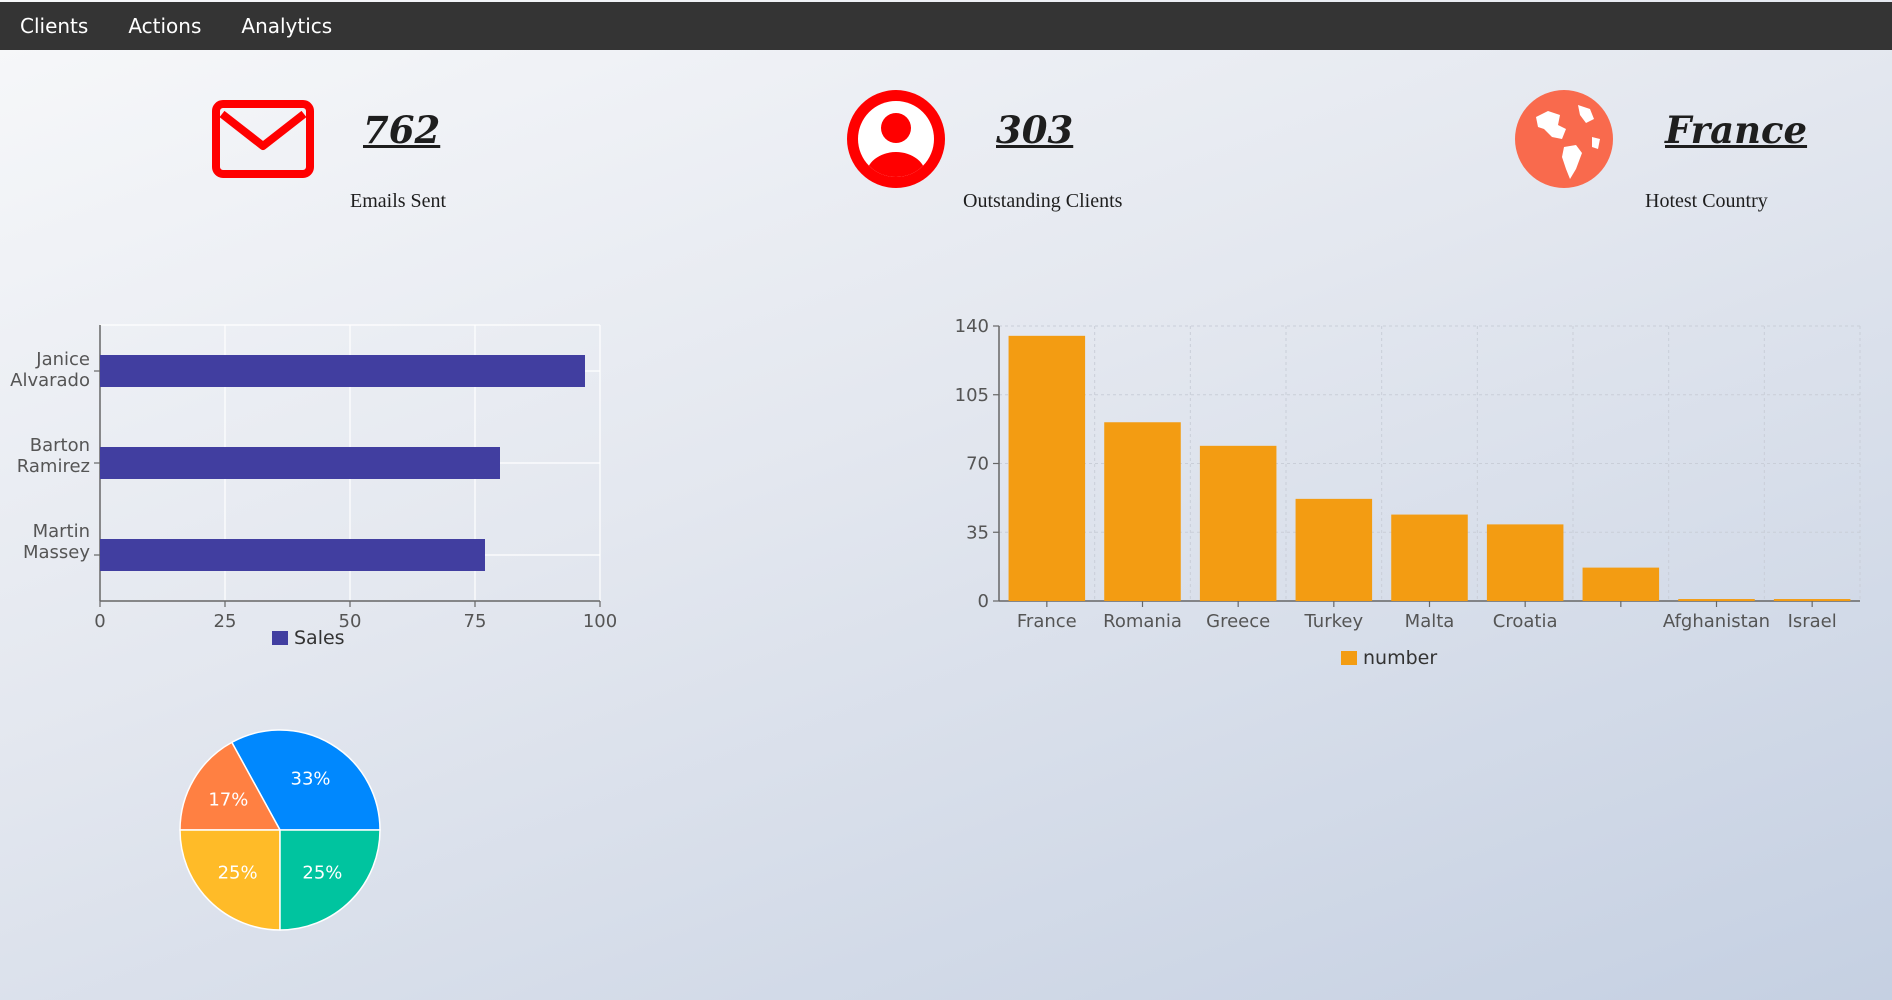 This screenshot has height=1000, width=1892. Describe the element at coordinates (1429, 468) in the screenshot. I see `country-bars` at that location.